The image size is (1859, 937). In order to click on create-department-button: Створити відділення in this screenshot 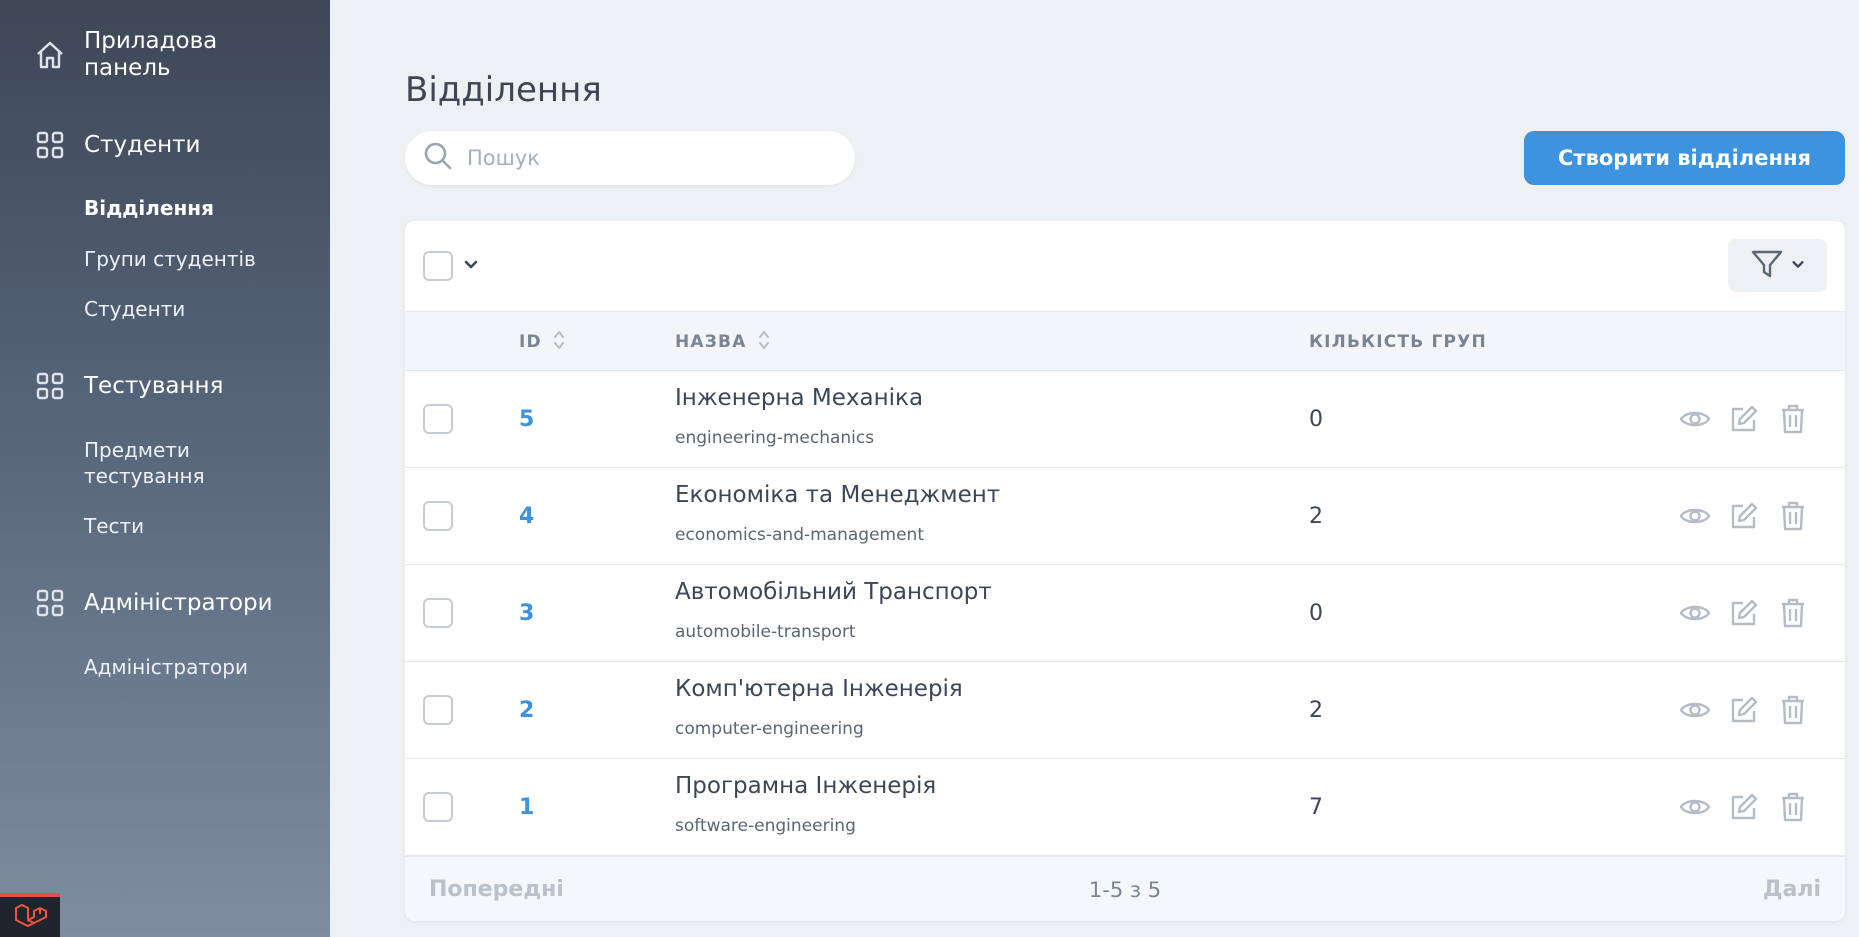, I will do `click(1684, 158)`.